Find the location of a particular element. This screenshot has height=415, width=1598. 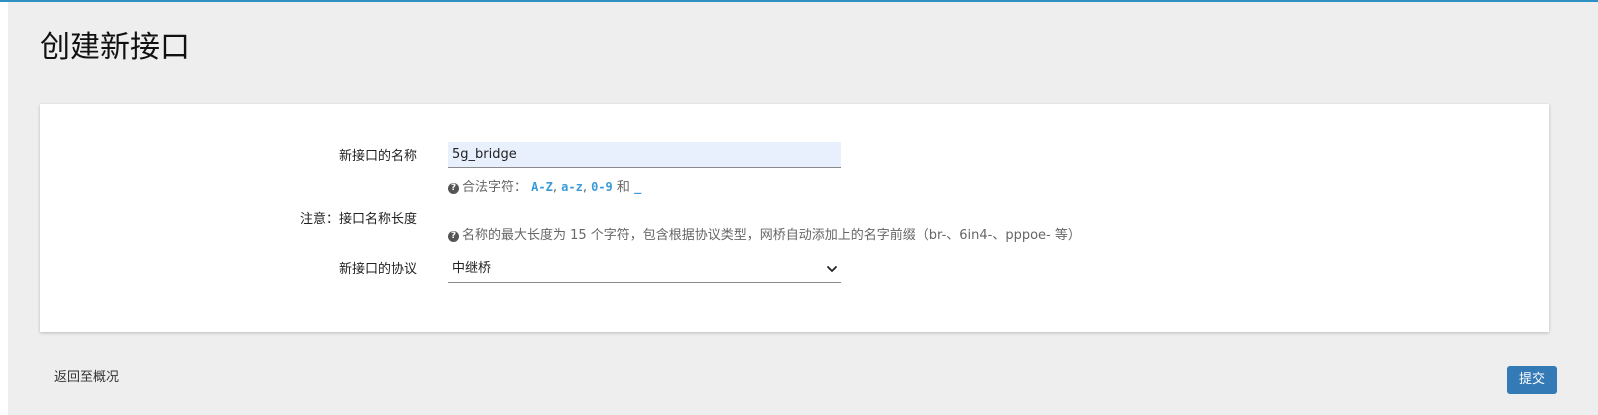

name-length-note-label: 注意：接口名称长度 is located at coordinates (358, 219).